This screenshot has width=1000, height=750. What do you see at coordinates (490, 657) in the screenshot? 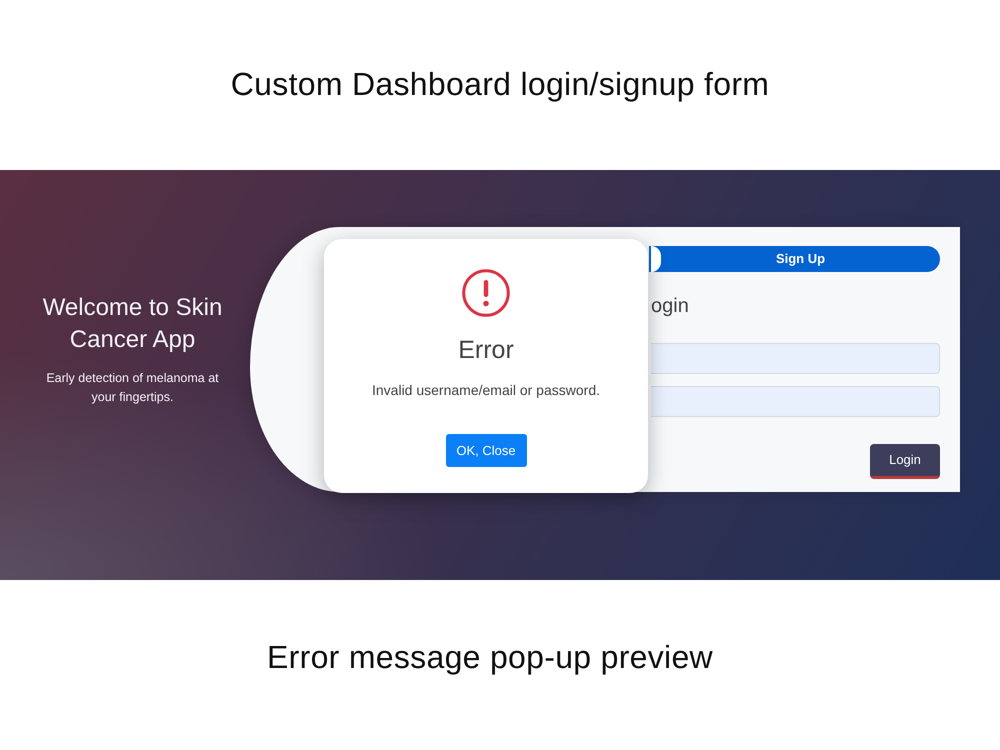
I see `page-caption: Error message pop-up preview` at bounding box center [490, 657].